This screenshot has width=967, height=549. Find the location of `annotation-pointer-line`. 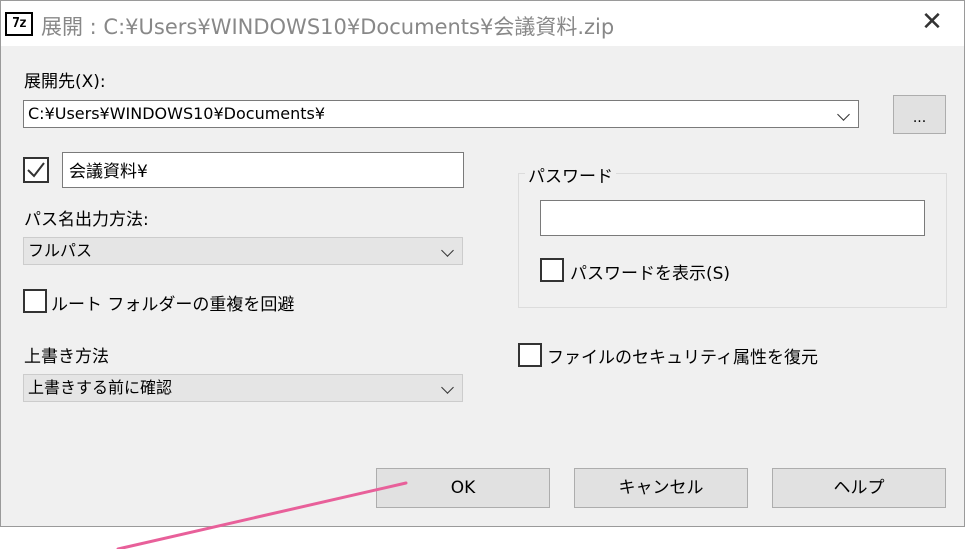

annotation-pointer-line is located at coordinates (262, 515).